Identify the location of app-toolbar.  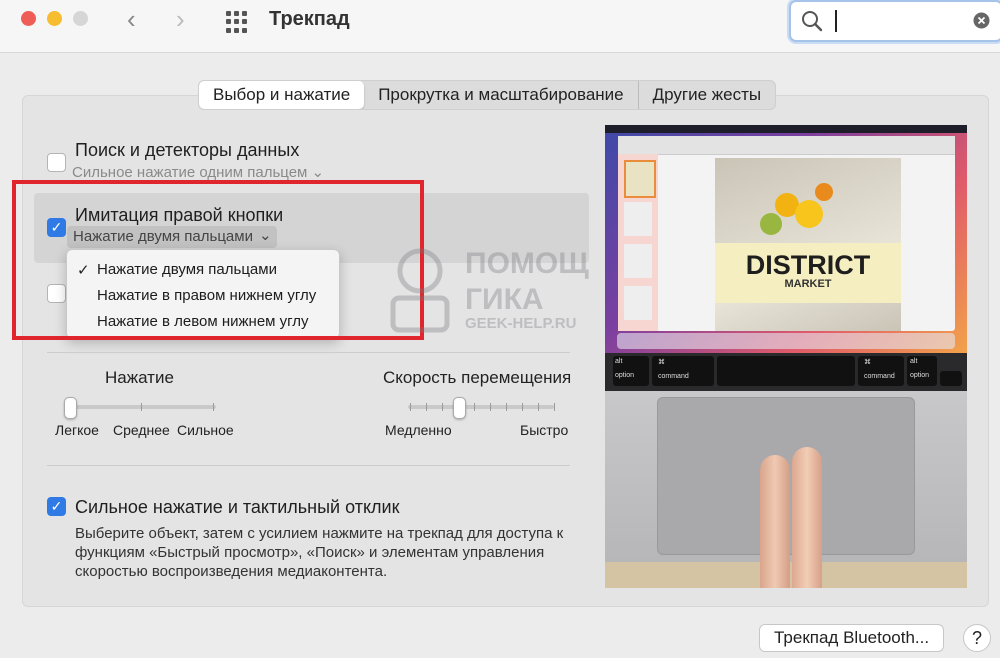
(786, 145).